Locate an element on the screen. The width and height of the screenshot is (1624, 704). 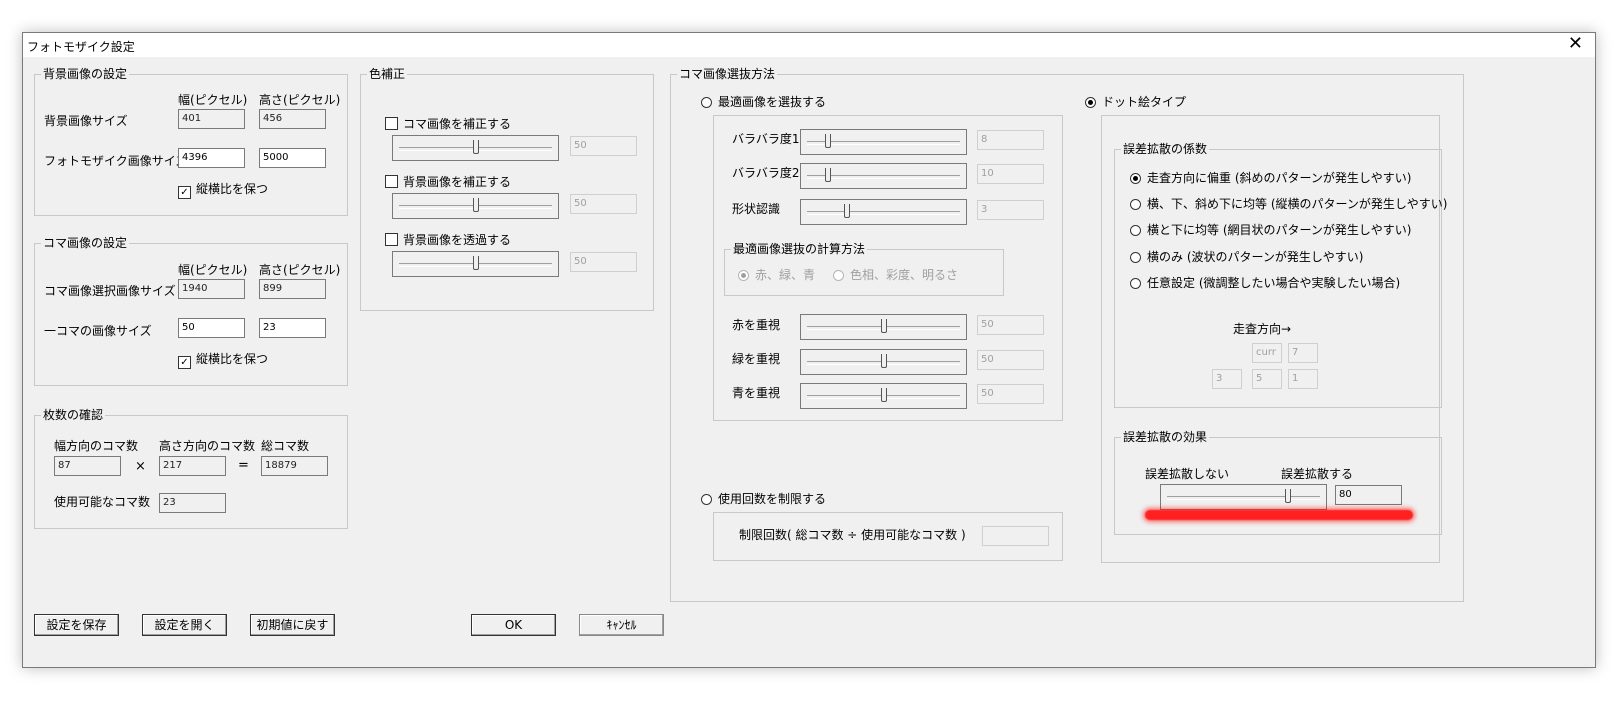
koma-settings-legend: コマ画像の設定 is located at coordinates (85, 243).